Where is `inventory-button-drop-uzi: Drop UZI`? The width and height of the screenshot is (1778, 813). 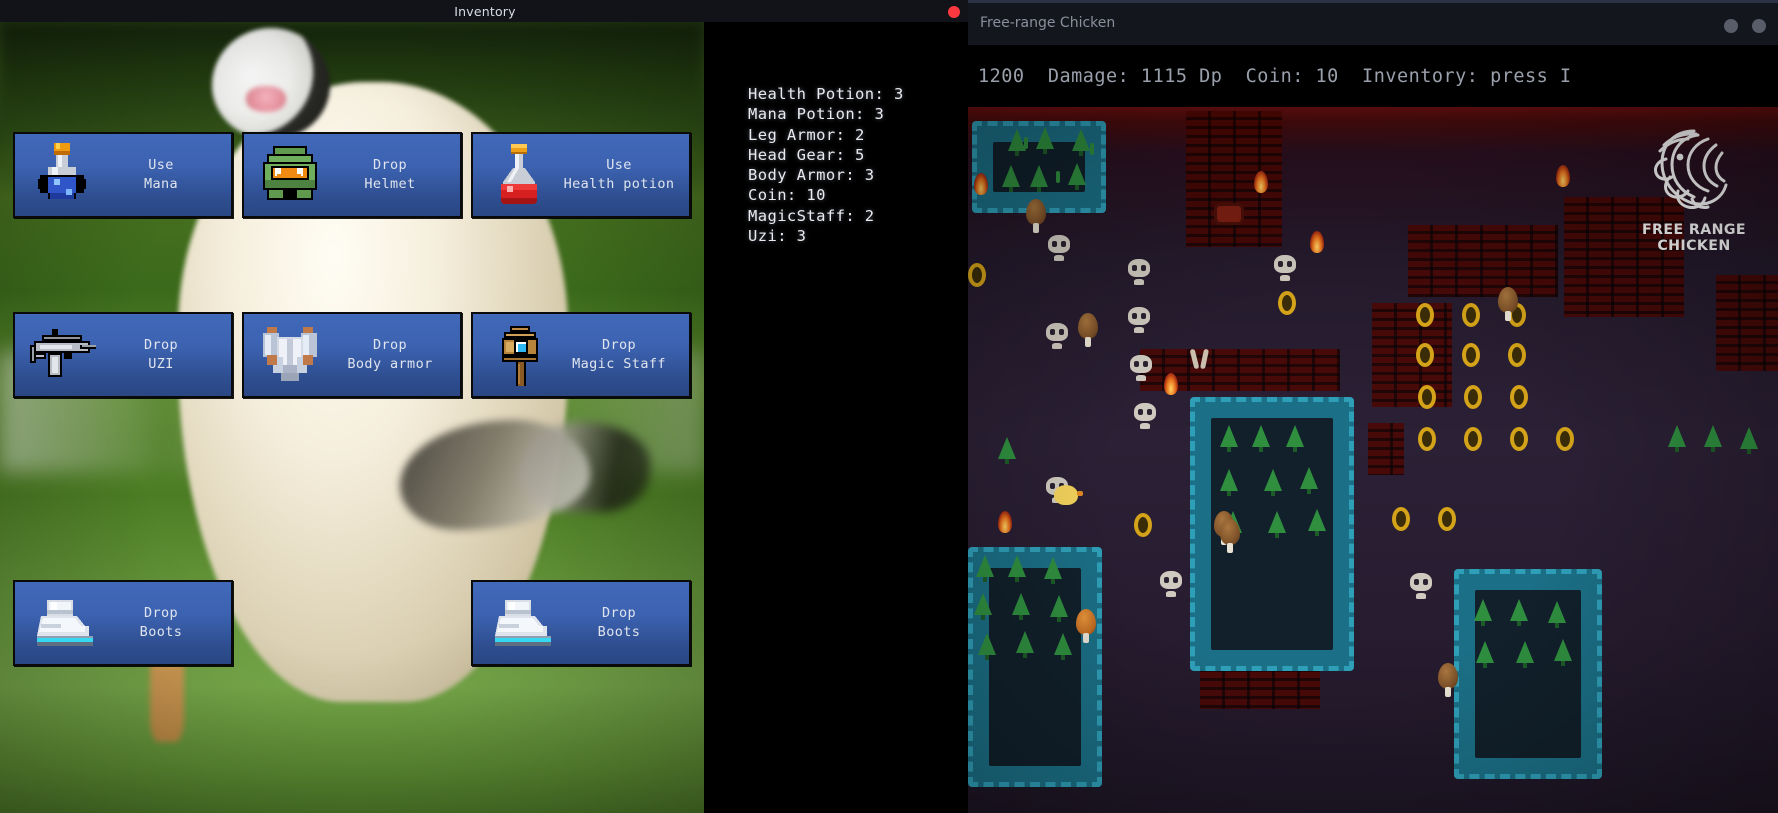
inventory-button-drop-uzi: Drop UZI is located at coordinates (123, 355).